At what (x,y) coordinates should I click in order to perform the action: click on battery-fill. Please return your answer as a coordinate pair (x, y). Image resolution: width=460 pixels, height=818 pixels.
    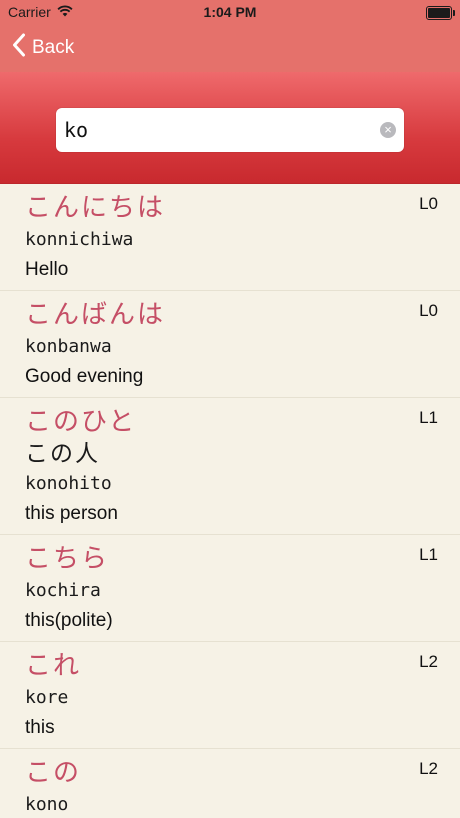
    Looking at the image, I should click on (439, 13).